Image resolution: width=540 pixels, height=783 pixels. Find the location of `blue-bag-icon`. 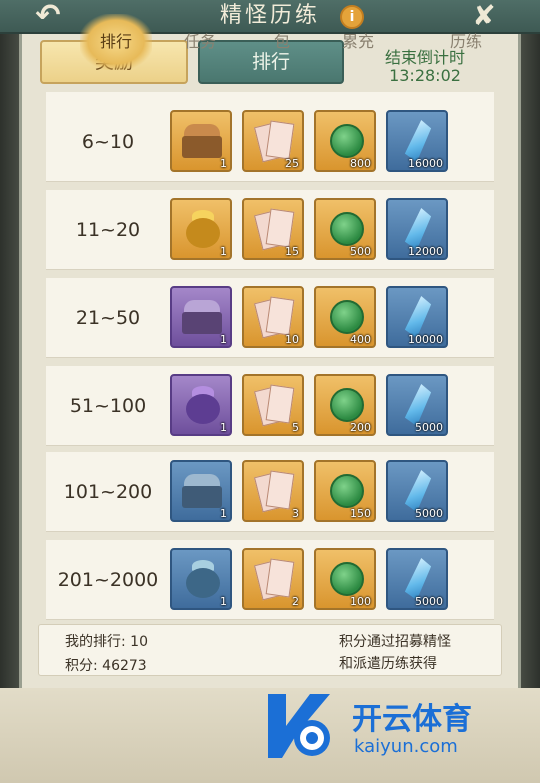

blue-bag-icon is located at coordinates (202, 578).